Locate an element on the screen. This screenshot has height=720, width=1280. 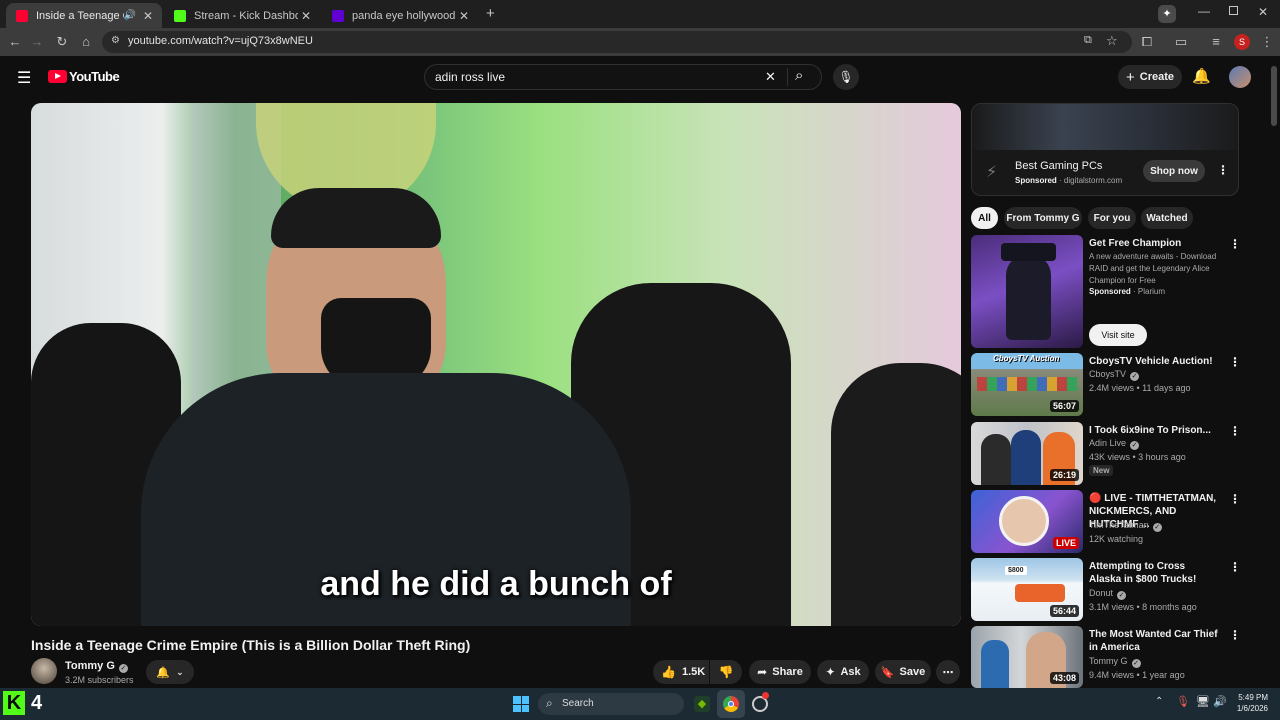
tab-yahoo-image: panda eye hollywood - - Image ✕ is located at coordinates (400, 15).